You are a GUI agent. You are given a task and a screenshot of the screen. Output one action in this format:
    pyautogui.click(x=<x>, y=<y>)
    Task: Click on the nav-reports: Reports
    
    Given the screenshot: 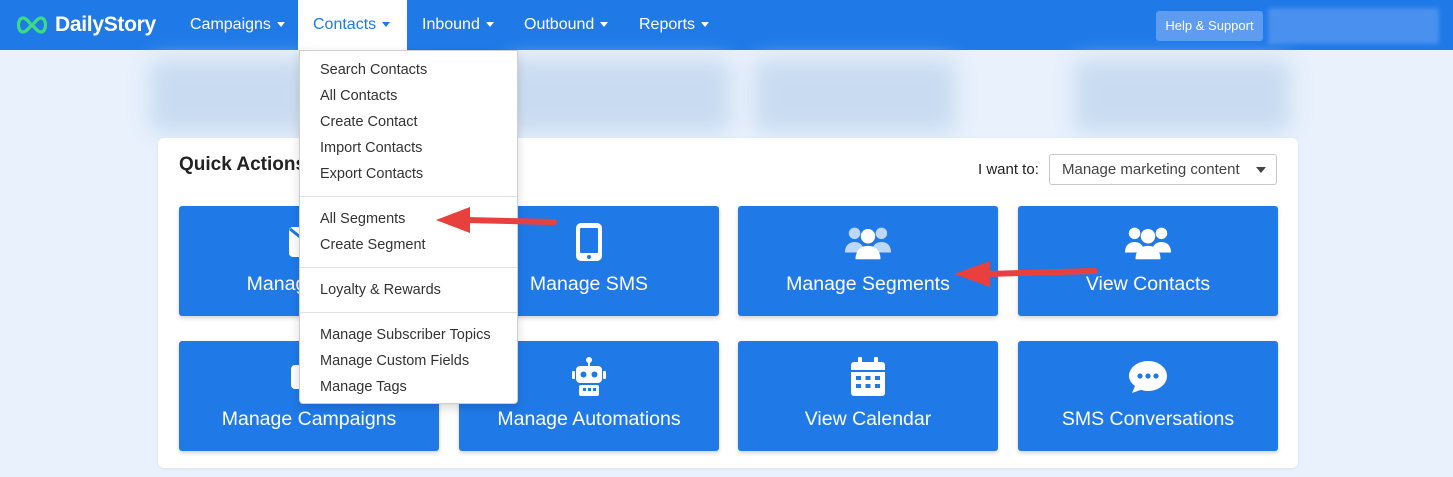 What is the action you would take?
    pyautogui.click(x=674, y=25)
    